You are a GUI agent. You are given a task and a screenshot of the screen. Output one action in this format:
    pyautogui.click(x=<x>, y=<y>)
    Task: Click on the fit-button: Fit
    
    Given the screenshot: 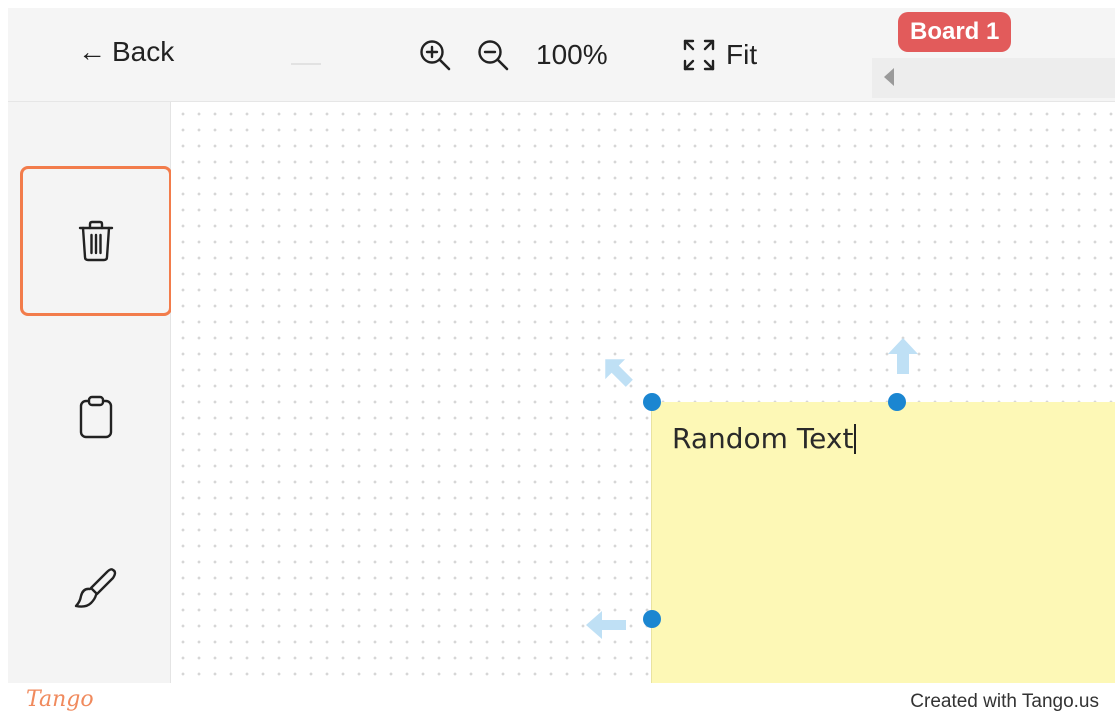 What is the action you would take?
    pyautogui.click(x=719, y=55)
    